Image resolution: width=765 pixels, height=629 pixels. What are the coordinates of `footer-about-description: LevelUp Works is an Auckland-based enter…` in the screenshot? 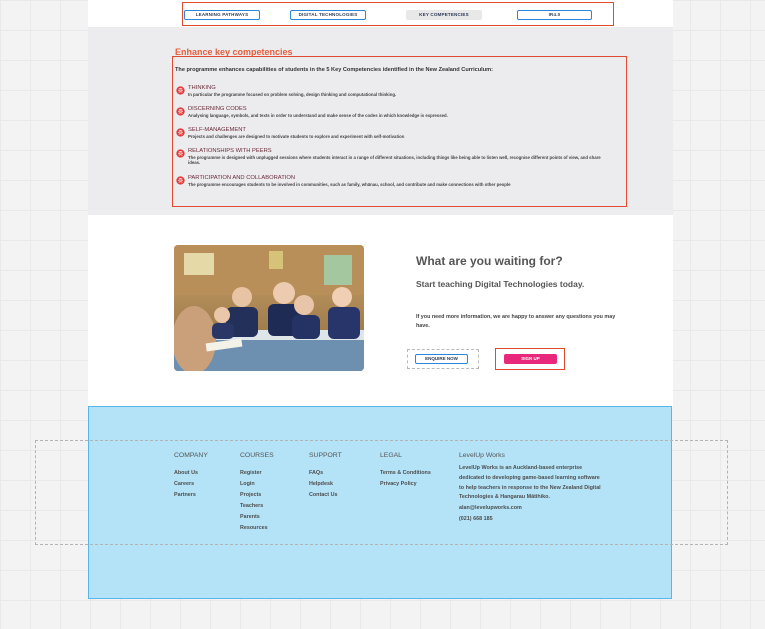 It's located at (530, 483).